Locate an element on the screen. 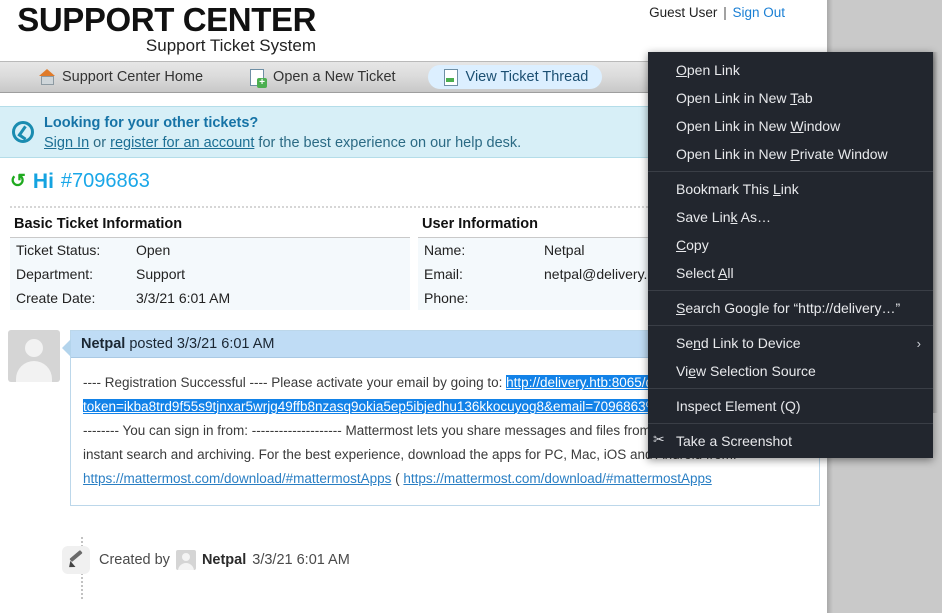 This screenshot has height=613, width=942. row-value: Support is located at coordinates (161, 274).